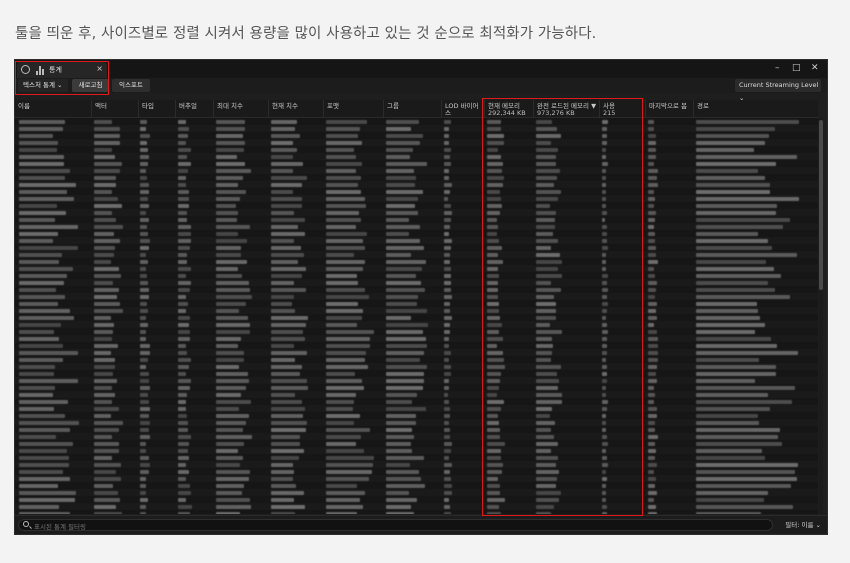 The image size is (850, 563). Describe the element at coordinates (462, 108) in the screenshot. I see `column-lod-bias: LOD 바이어스` at that location.